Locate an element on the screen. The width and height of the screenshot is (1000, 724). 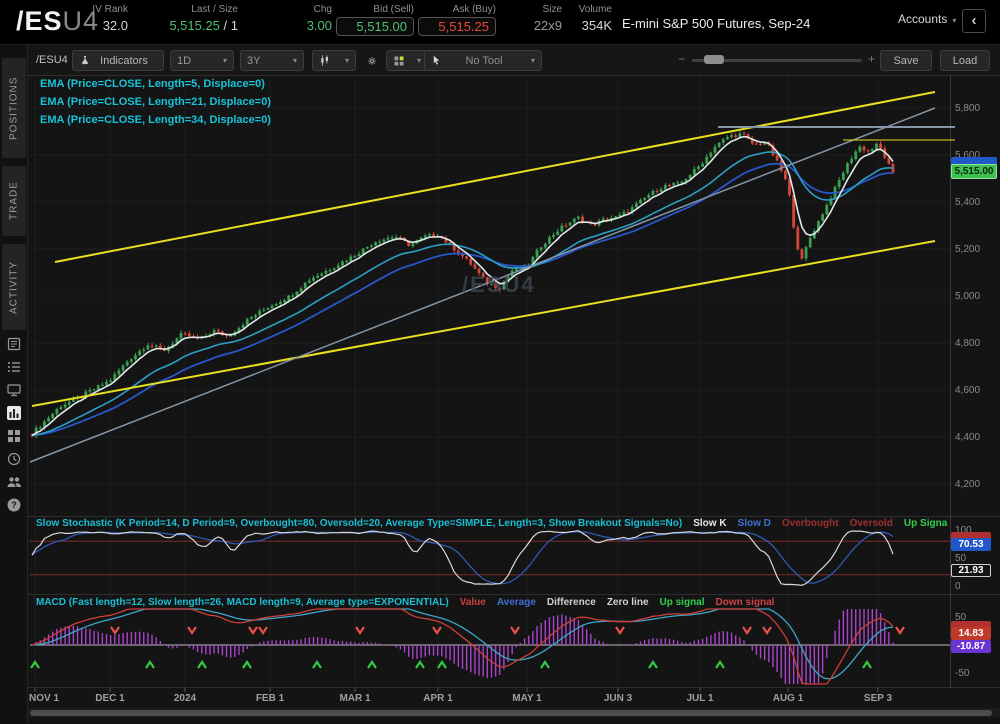
toolbar-symbol-tab: /ESU4 is located at coordinates (52, 60).